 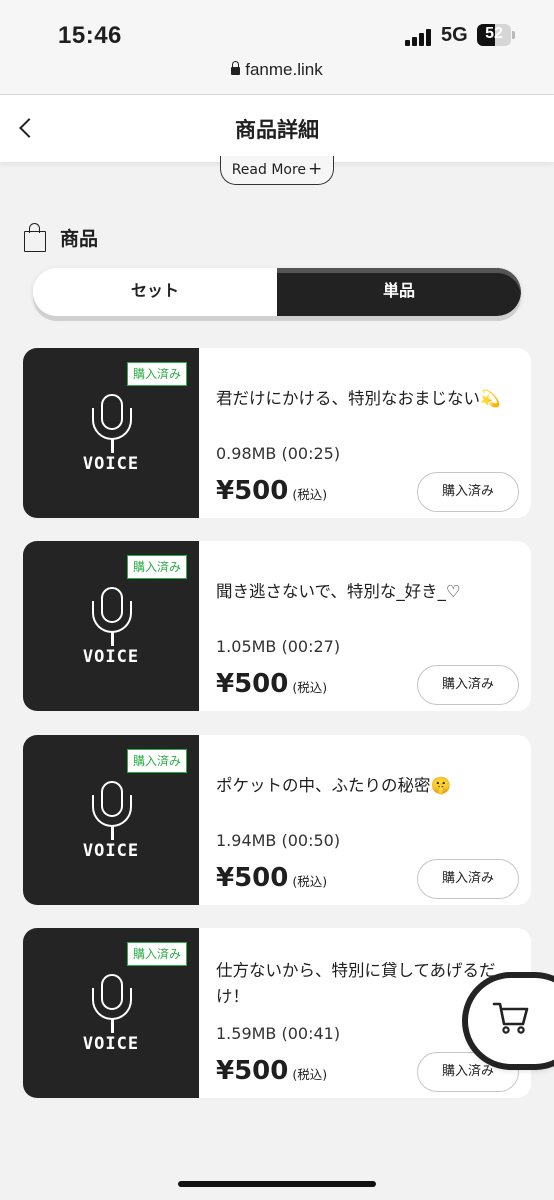 I want to click on section-title: 商品, so click(x=79, y=238).